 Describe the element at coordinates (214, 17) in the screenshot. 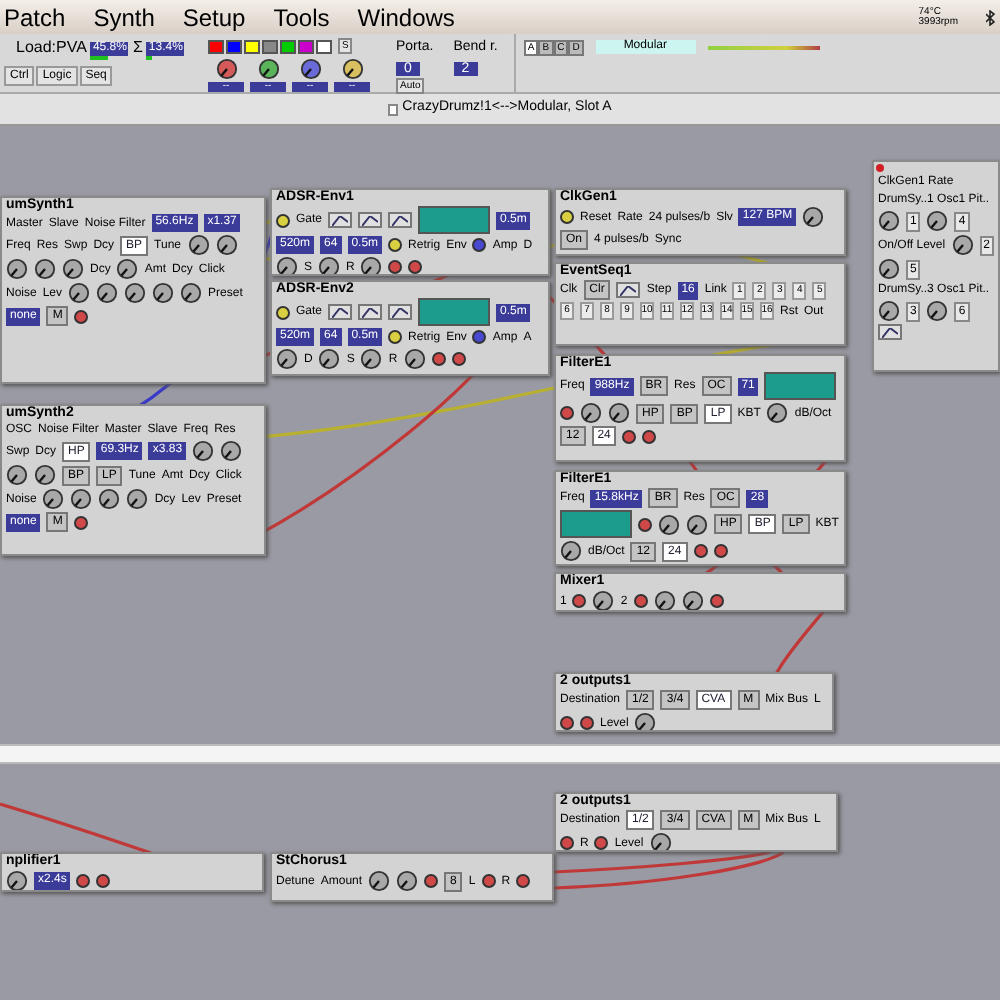

I see `menu-item: Setup` at that location.